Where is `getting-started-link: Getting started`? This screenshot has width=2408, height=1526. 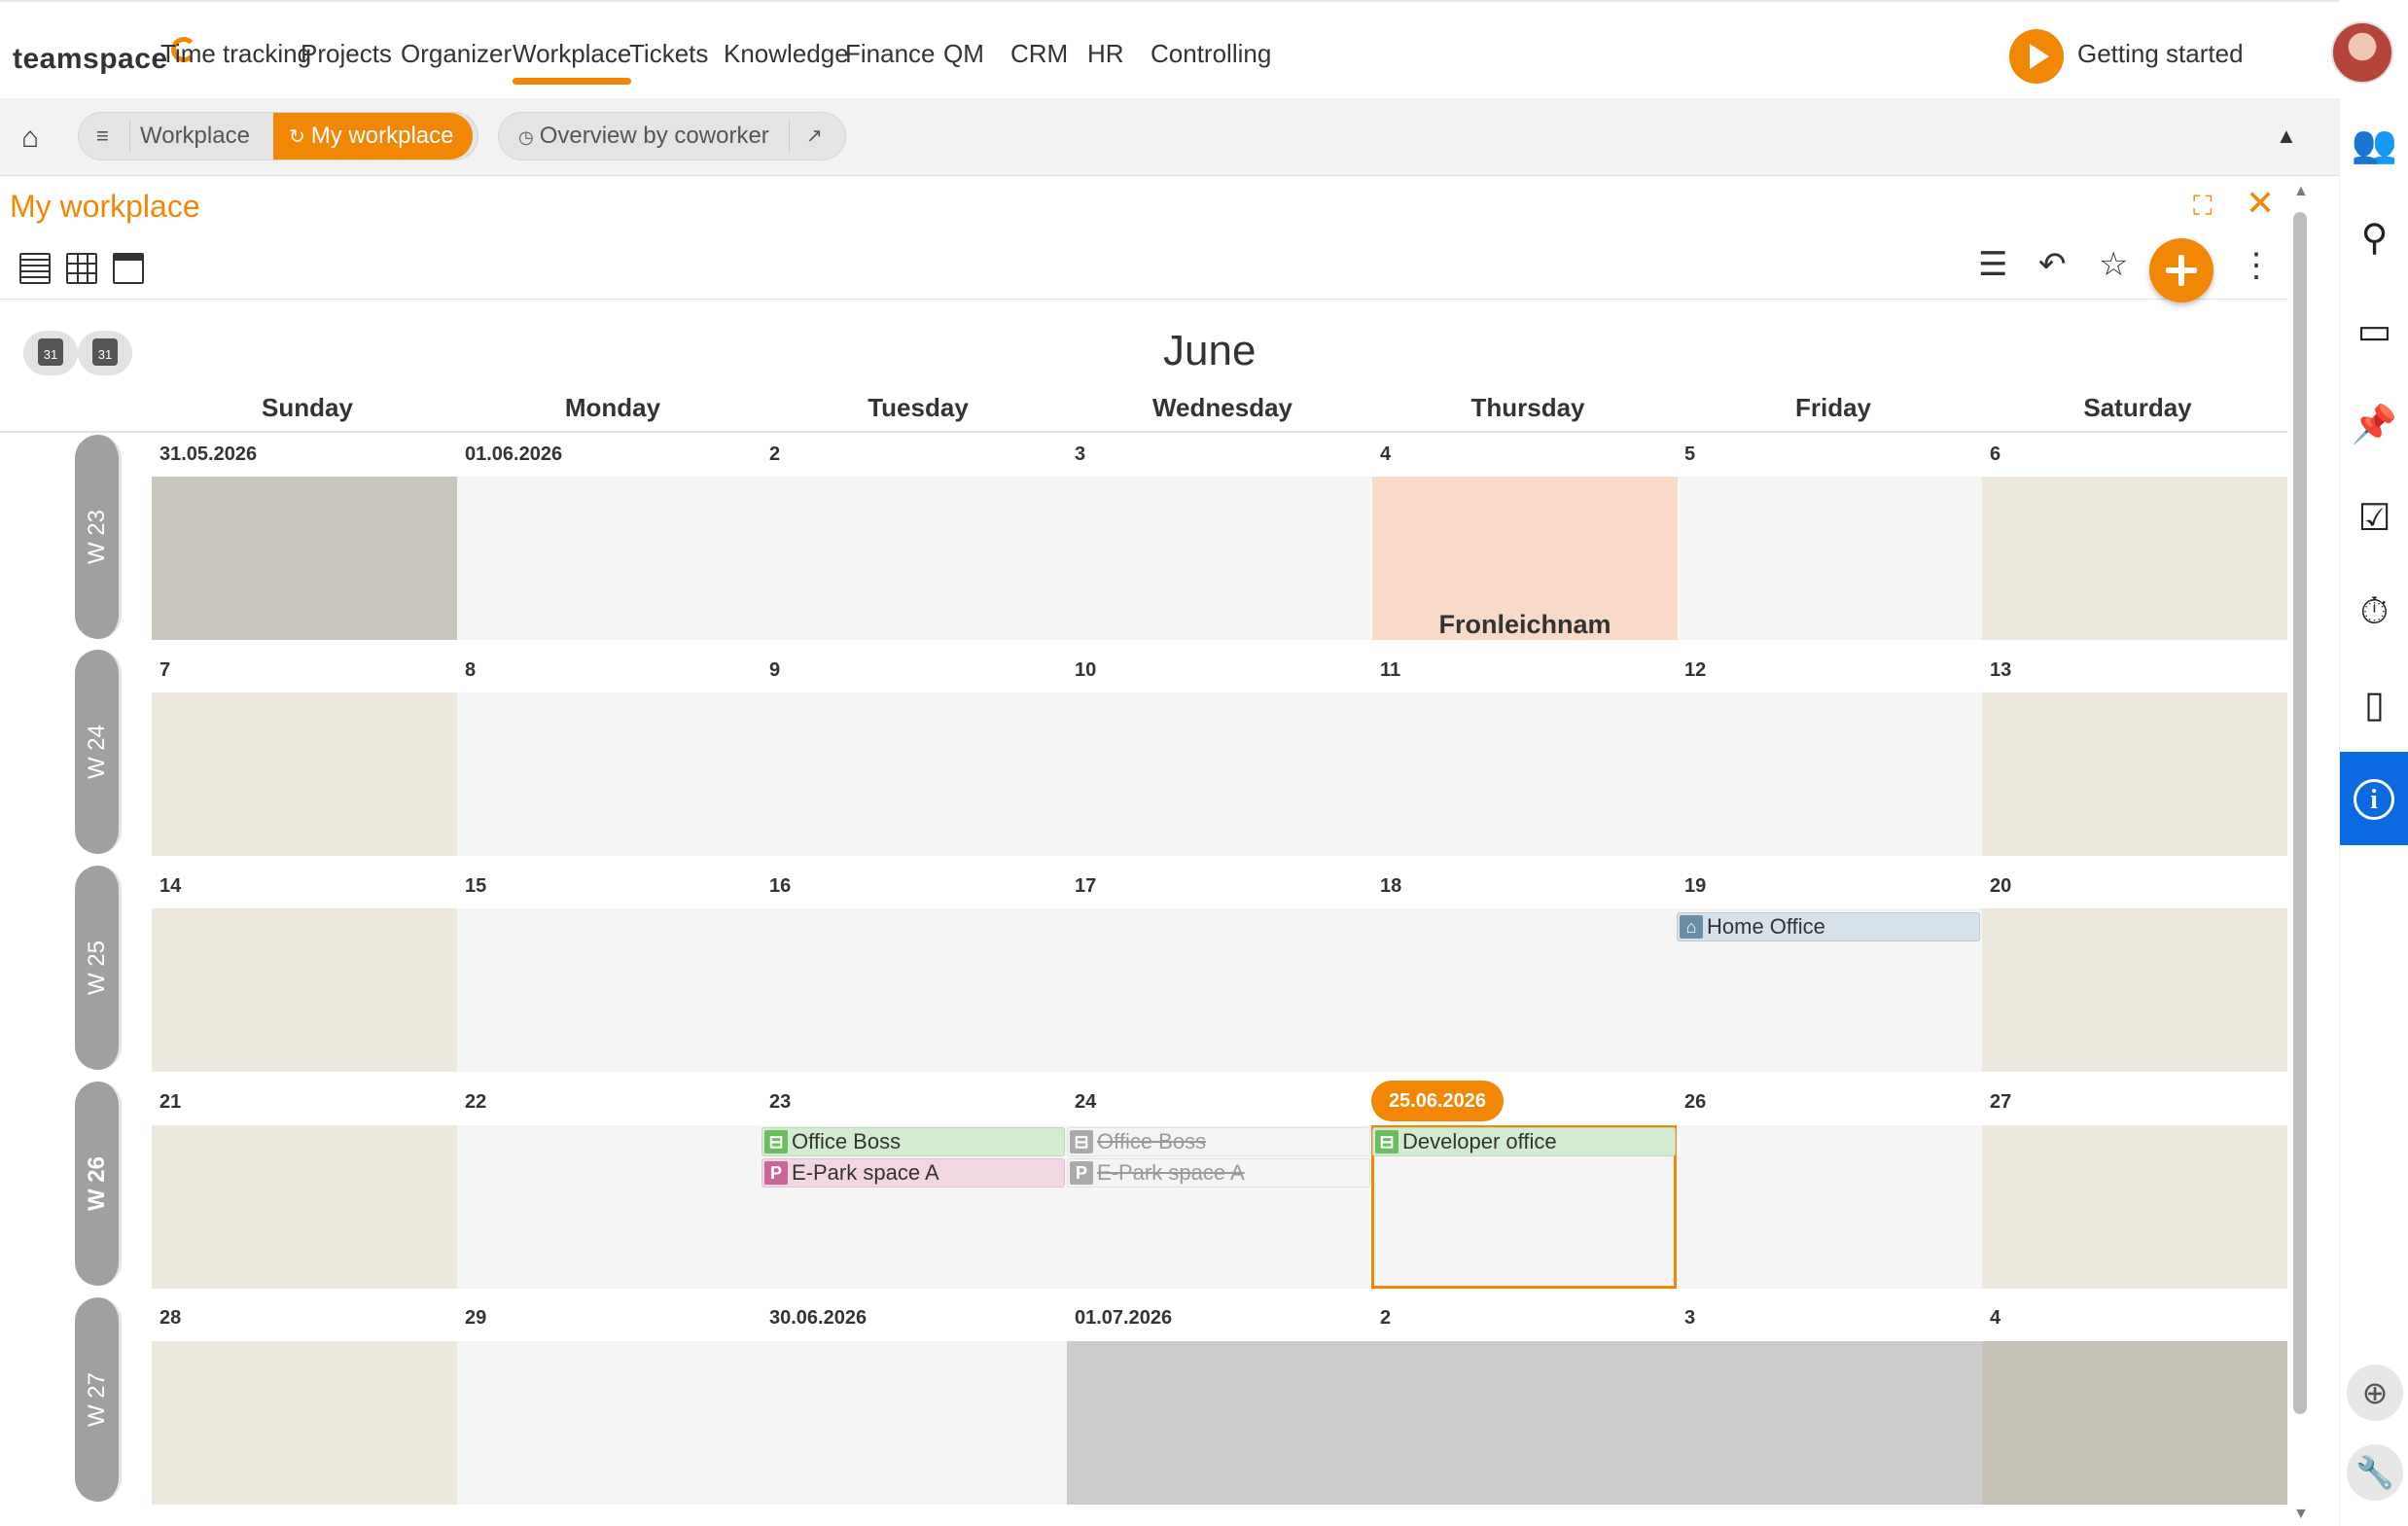
getting-started-link: Getting started is located at coordinates (2160, 54).